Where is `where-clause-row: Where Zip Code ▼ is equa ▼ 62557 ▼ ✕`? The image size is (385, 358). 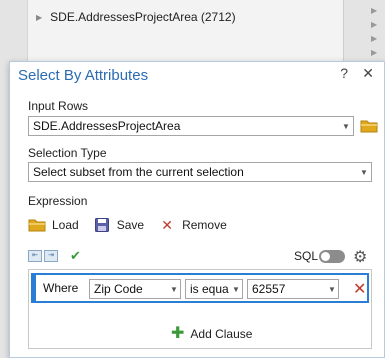
where-clause-row: Where Zip Code ▼ is equa ▼ 62557 ▼ ✕ is located at coordinates (200, 288).